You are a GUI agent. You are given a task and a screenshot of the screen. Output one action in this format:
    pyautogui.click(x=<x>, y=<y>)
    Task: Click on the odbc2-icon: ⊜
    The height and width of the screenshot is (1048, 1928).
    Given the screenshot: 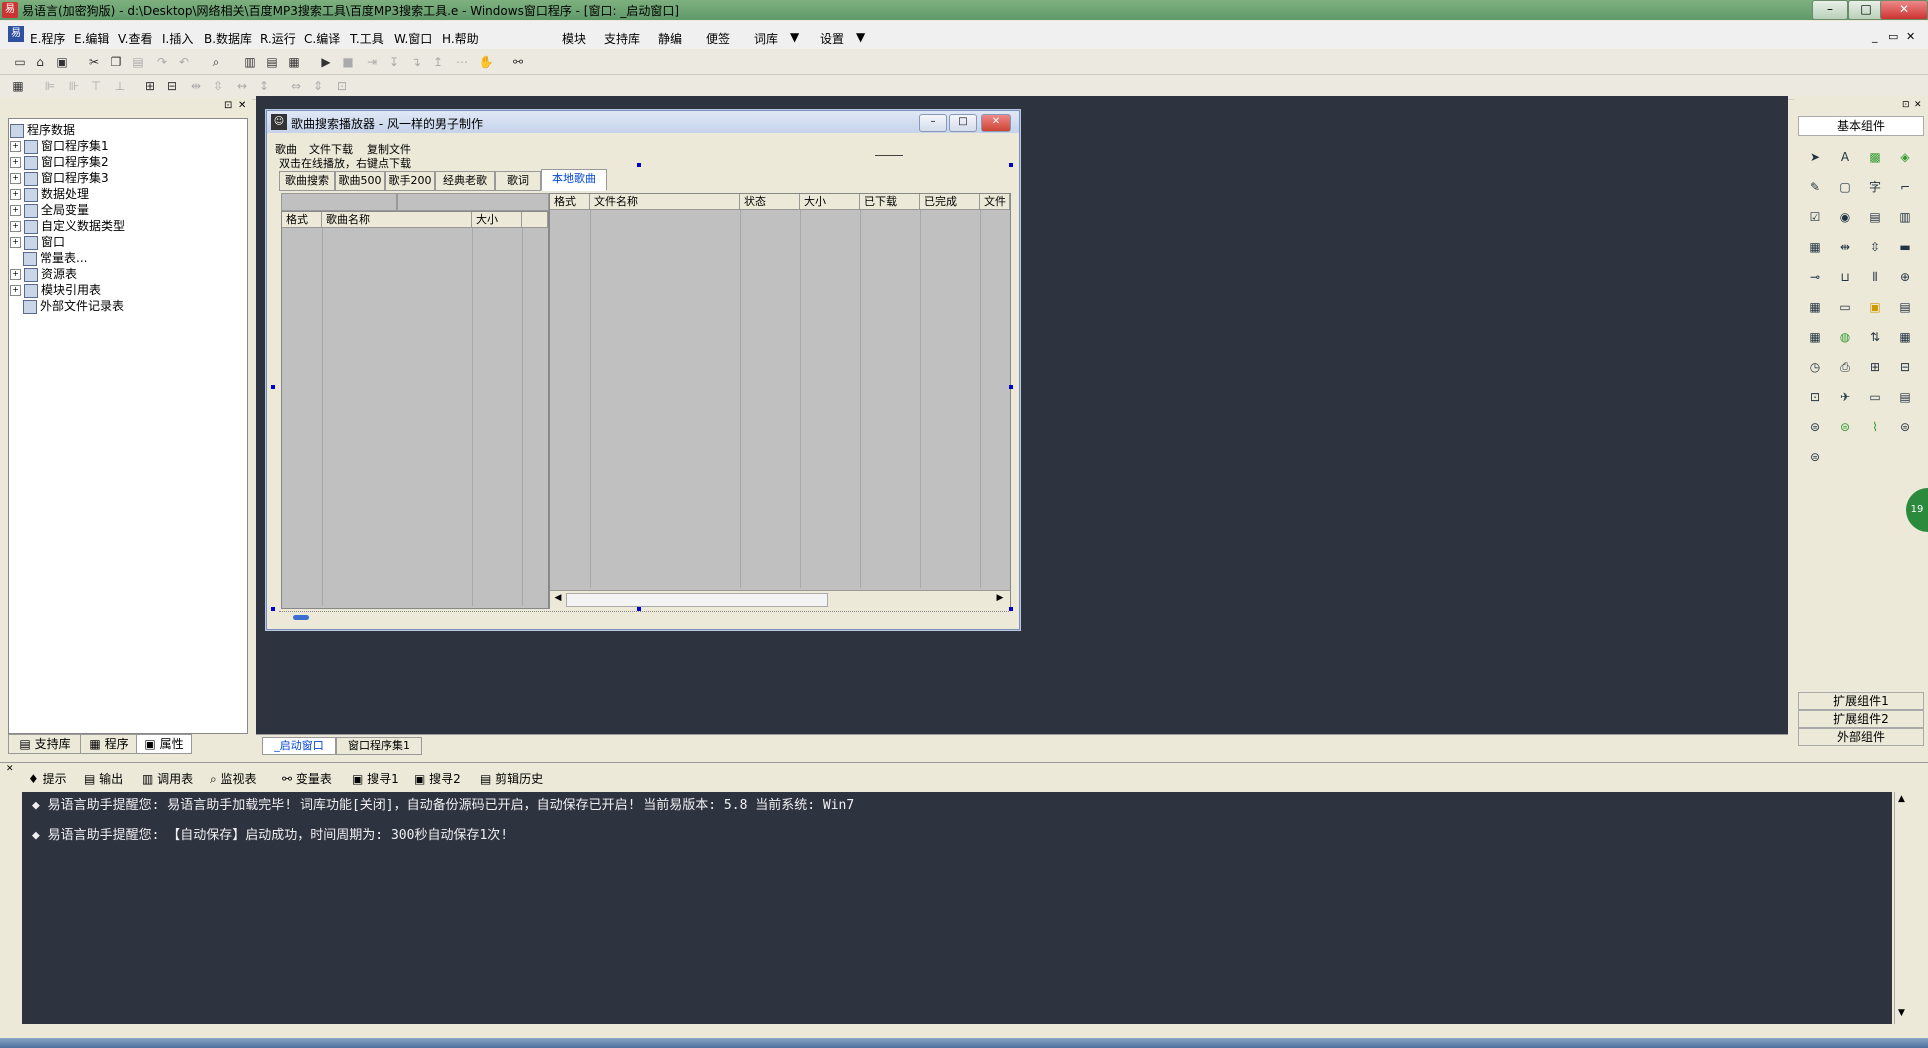 What is the action you would take?
    pyautogui.click(x=1815, y=457)
    